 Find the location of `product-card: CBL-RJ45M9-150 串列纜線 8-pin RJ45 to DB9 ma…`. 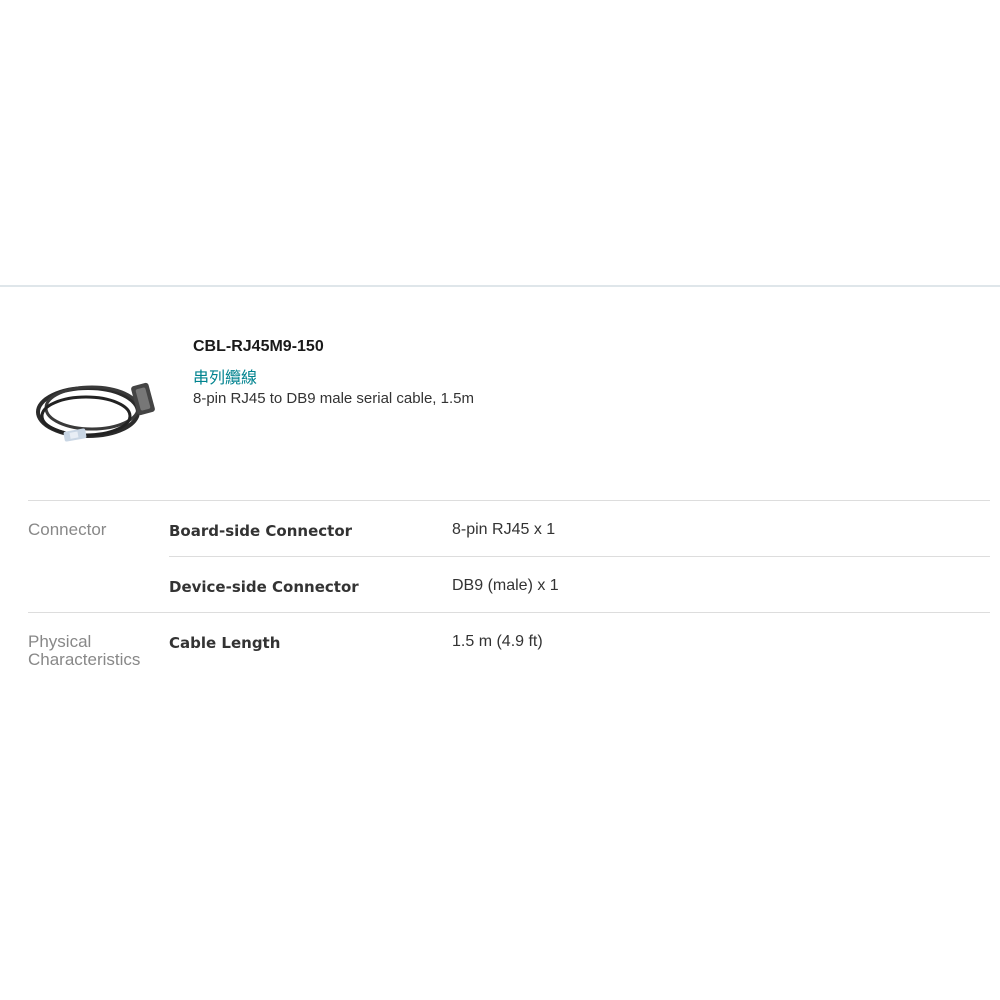

product-card: CBL-RJ45M9-150 串列纜線 8-pin RJ45 to DB9 ma… is located at coordinates (500, 395).